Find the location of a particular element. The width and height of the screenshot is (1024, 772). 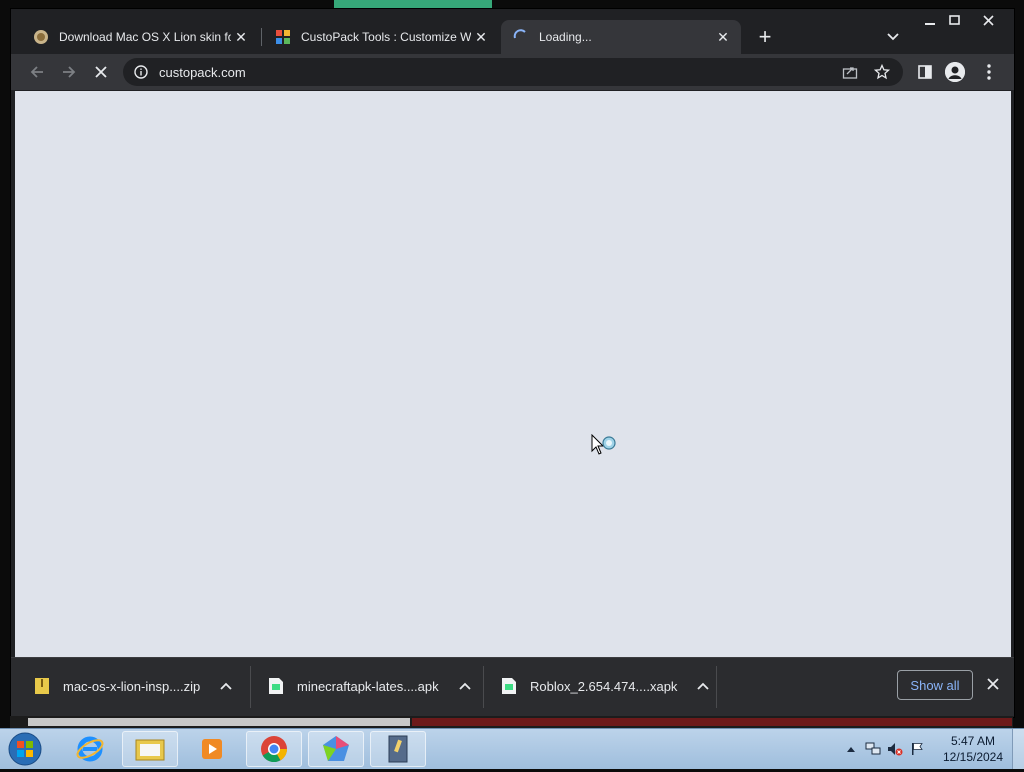

back-button is located at coordinates (37, 72).